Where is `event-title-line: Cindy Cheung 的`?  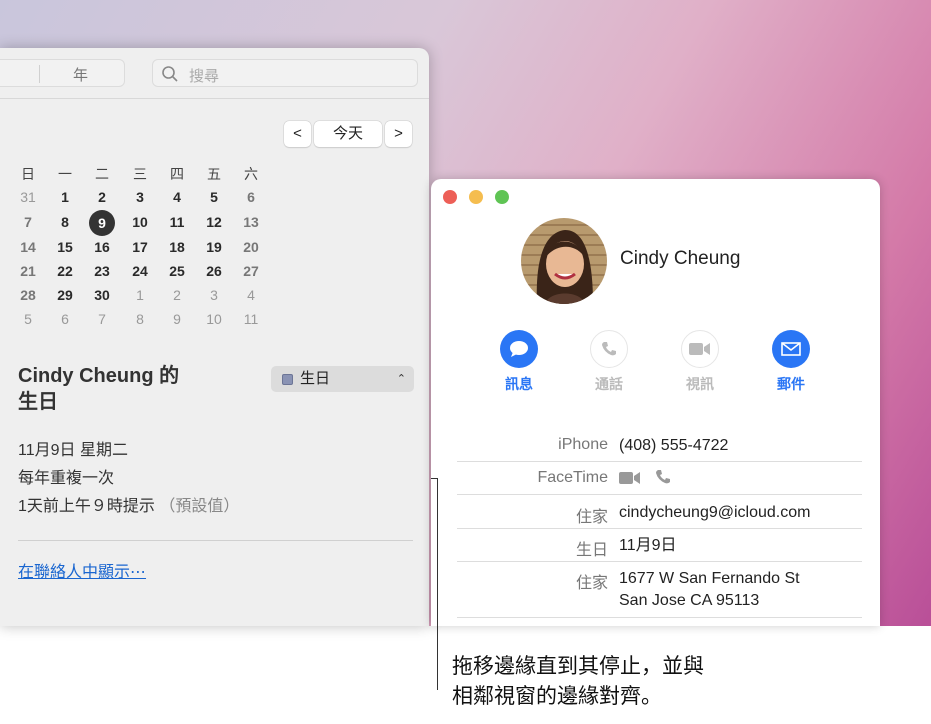 event-title-line: Cindy Cheung 的 is located at coordinates (99, 376).